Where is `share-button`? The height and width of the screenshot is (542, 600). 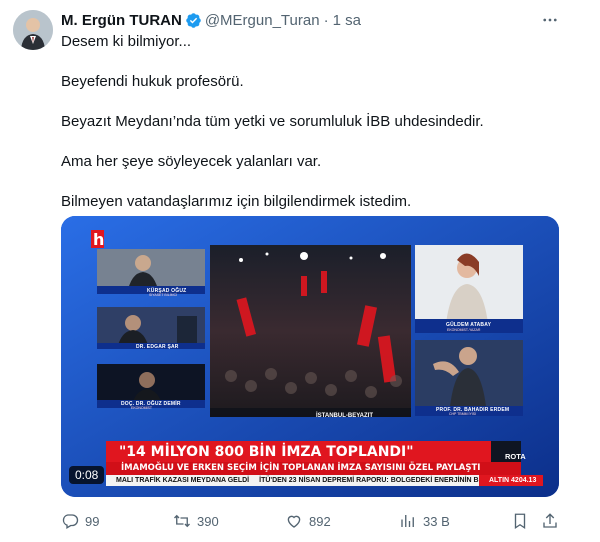
share-button is located at coordinates (553, 521).